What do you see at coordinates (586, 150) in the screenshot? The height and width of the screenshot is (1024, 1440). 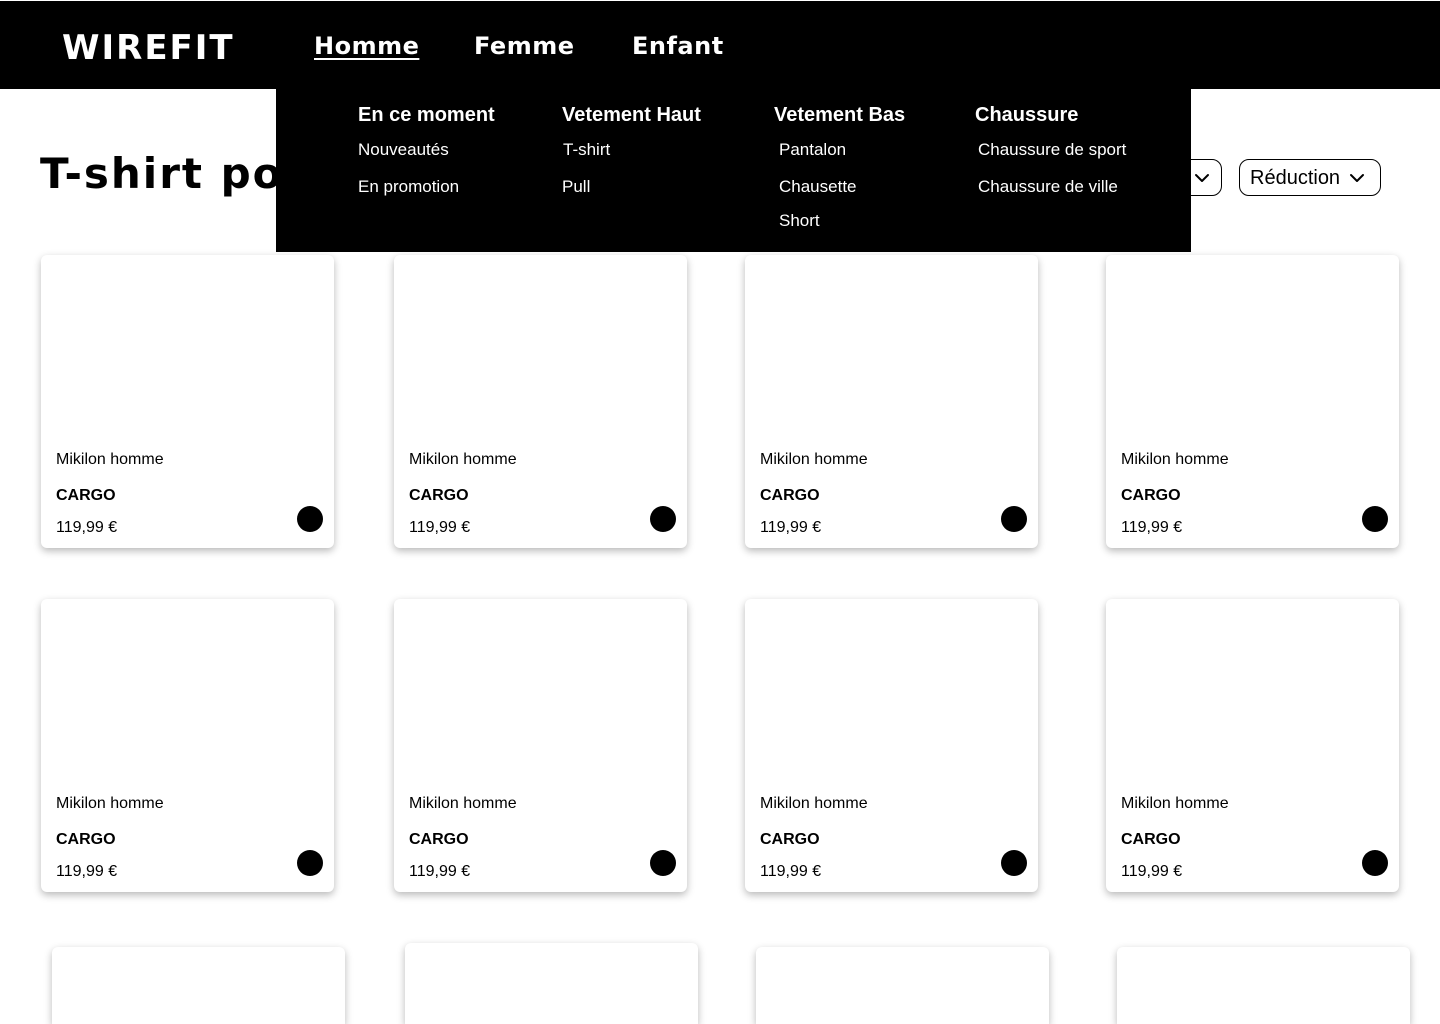 I see `menu-item-t-shirt: T-shirt` at bounding box center [586, 150].